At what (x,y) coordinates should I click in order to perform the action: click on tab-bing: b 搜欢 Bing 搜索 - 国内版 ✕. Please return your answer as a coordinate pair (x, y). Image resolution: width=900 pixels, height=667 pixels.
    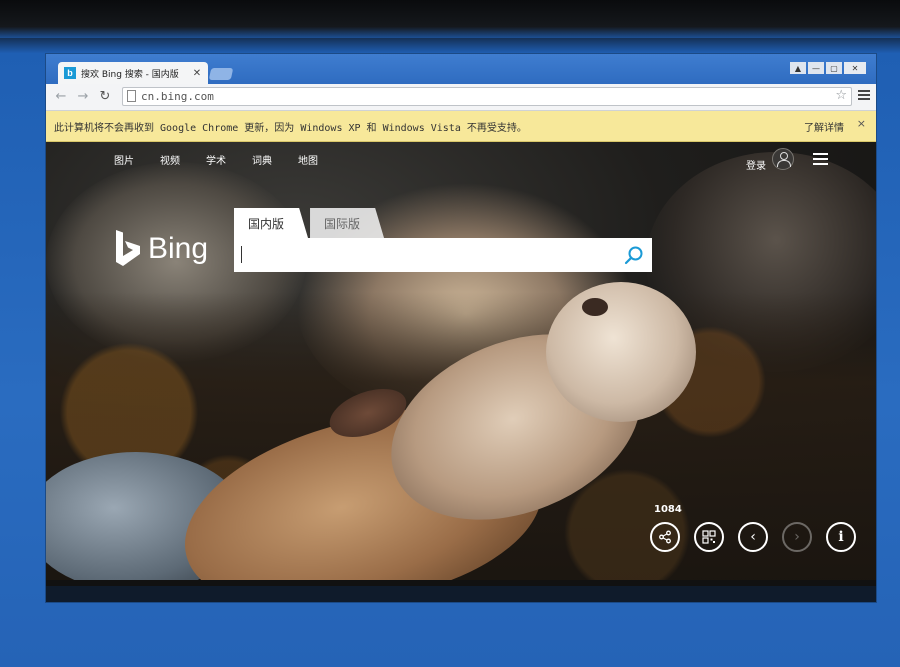
    Looking at the image, I should click on (133, 73).